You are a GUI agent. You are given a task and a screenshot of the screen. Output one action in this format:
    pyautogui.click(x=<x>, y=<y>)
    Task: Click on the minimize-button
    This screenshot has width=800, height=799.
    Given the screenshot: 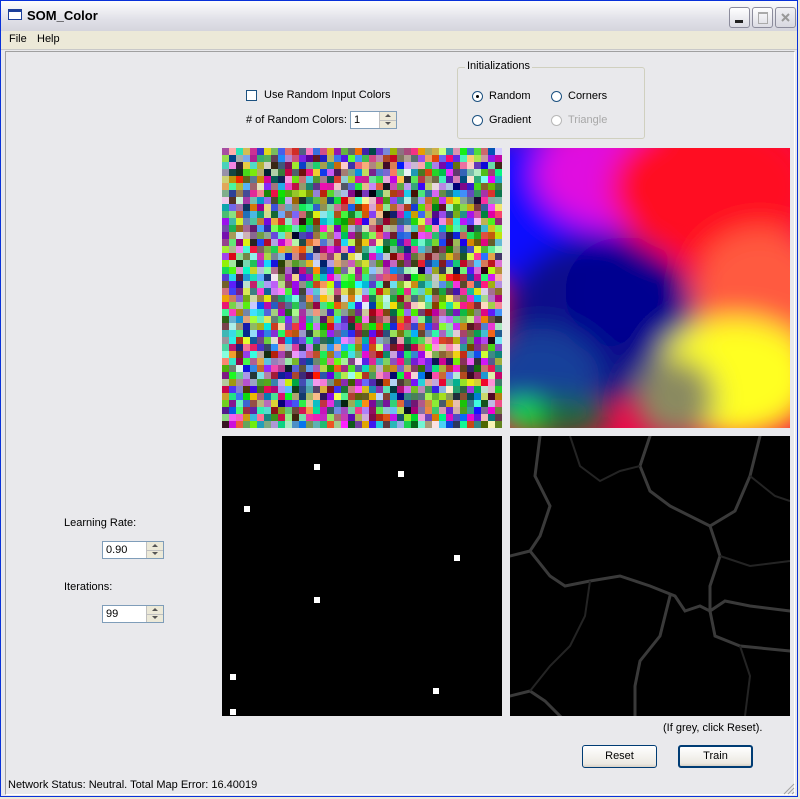 What is the action you would take?
    pyautogui.click(x=739, y=17)
    